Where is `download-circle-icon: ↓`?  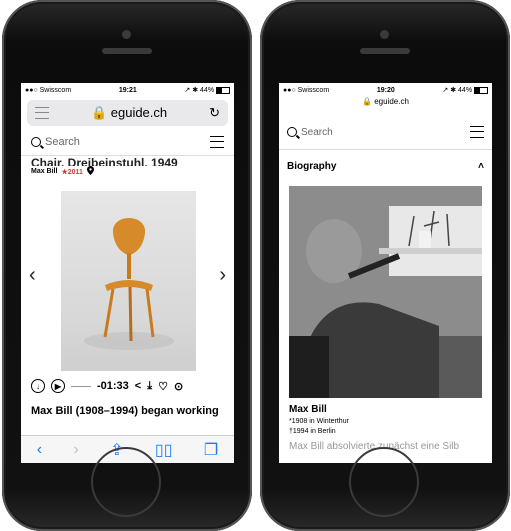
download-circle-icon: ↓ is located at coordinates (38, 386).